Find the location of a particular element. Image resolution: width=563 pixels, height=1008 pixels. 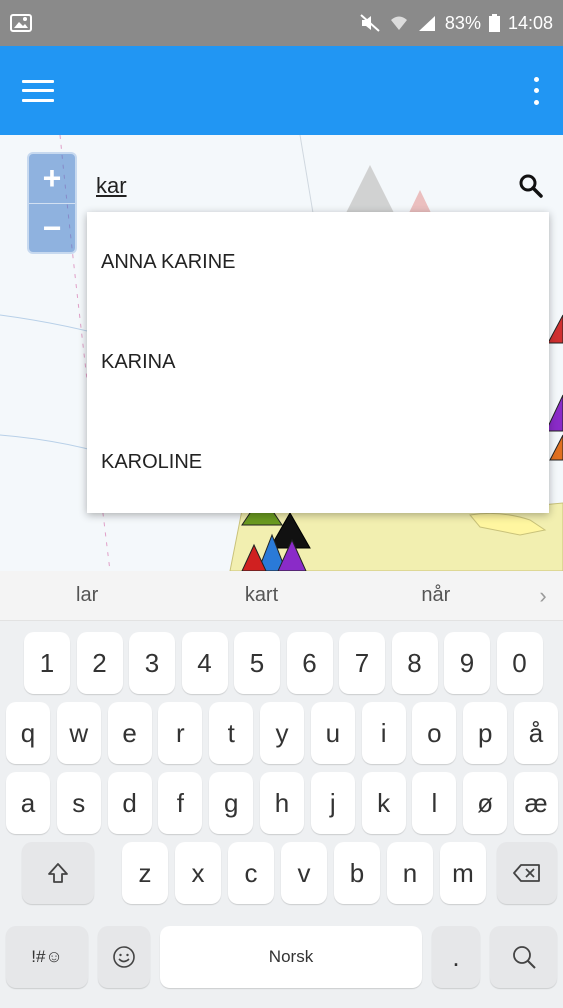

backspace-icon is located at coordinates (527, 873).